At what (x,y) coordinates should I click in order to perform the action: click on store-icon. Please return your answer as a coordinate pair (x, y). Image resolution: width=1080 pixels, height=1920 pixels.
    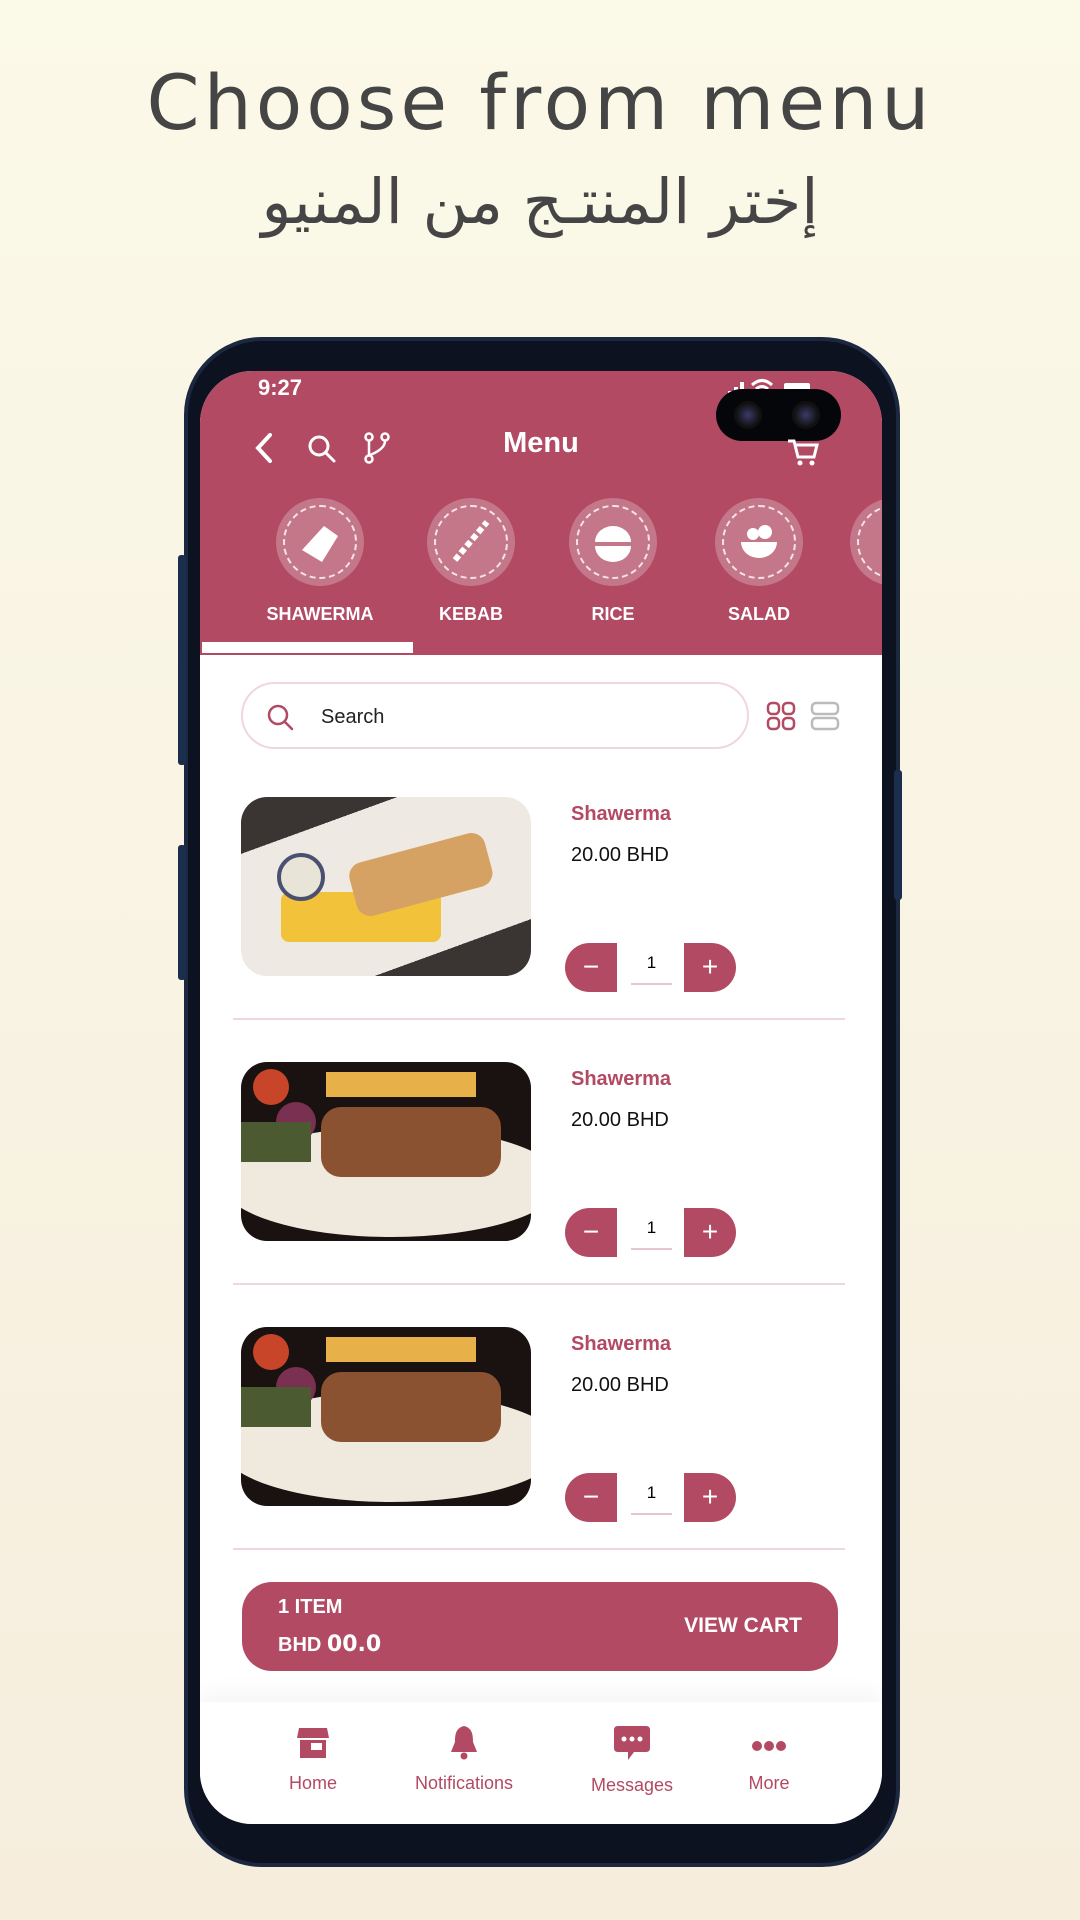
    Looking at the image, I should click on (313, 1743).